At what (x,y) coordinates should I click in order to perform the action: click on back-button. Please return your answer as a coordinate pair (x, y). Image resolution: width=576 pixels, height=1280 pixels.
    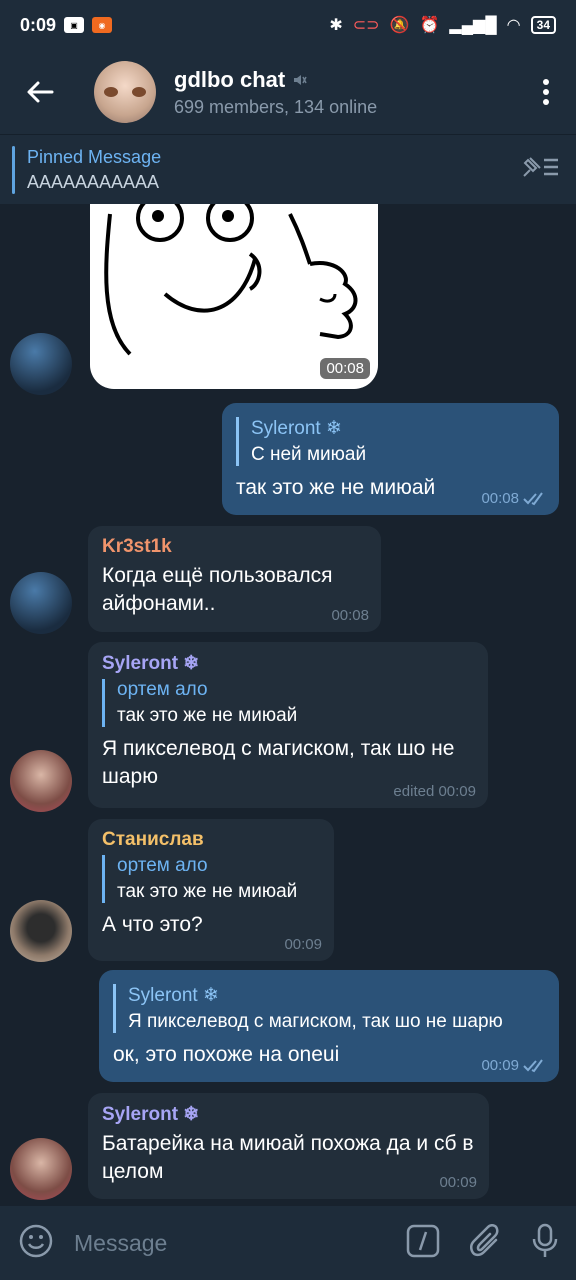
    Looking at the image, I should click on (40, 92).